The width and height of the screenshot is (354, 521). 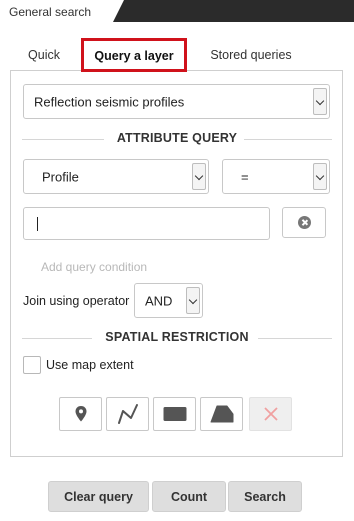 I want to click on attribute-query-heading: ATTRIBUTE QUERY, so click(x=177, y=139).